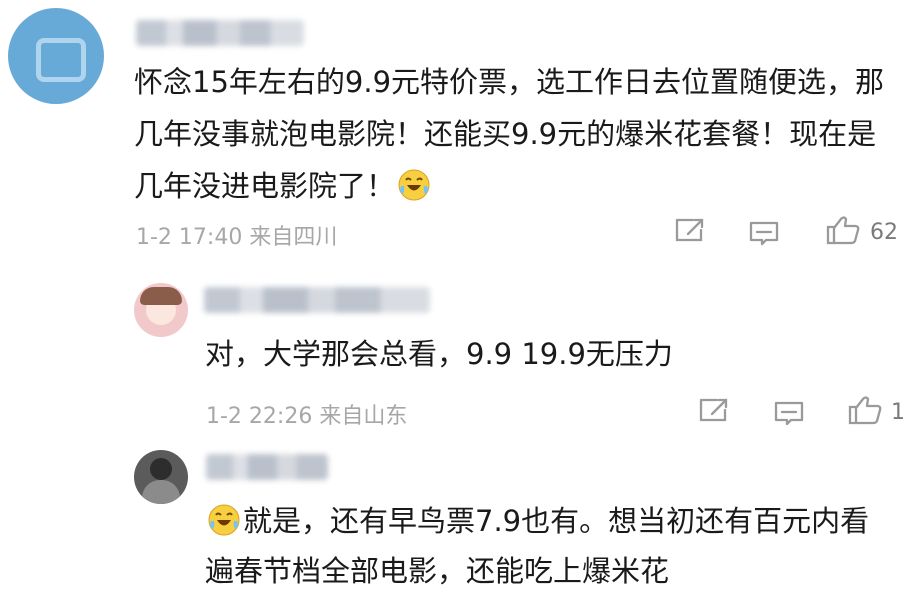 This screenshot has height=596, width=918. Describe the element at coordinates (884, 232) in the screenshot. I see `like-count: 62` at that location.